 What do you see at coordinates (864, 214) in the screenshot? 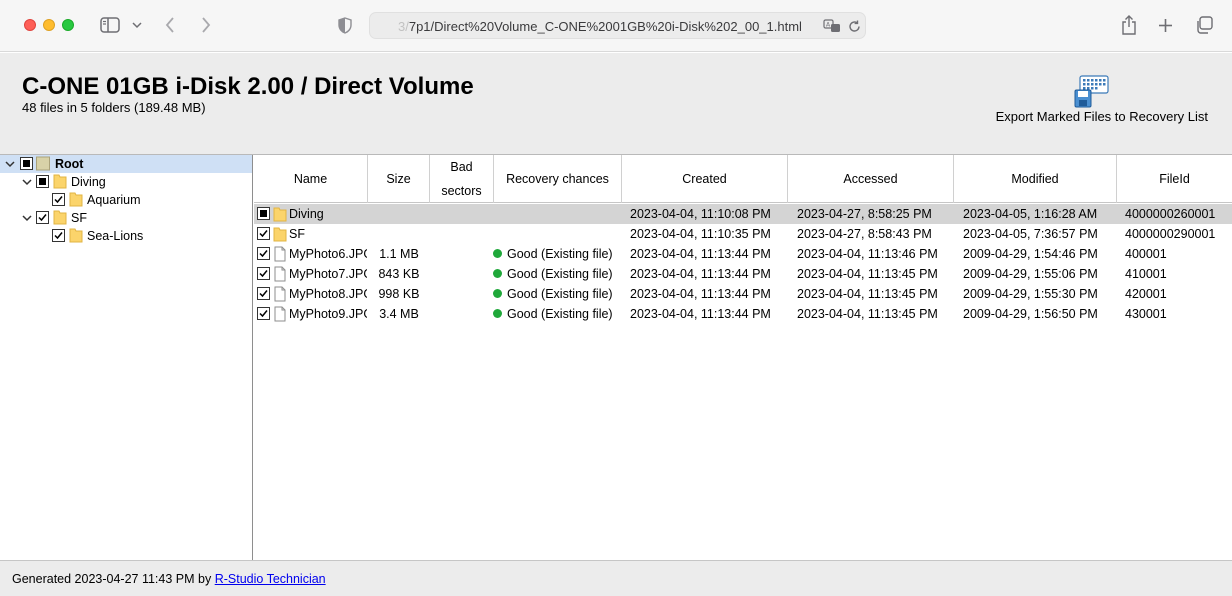
I see `cell-text: 2023-04-27, 8:58:25 PM` at bounding box center [864, 214].